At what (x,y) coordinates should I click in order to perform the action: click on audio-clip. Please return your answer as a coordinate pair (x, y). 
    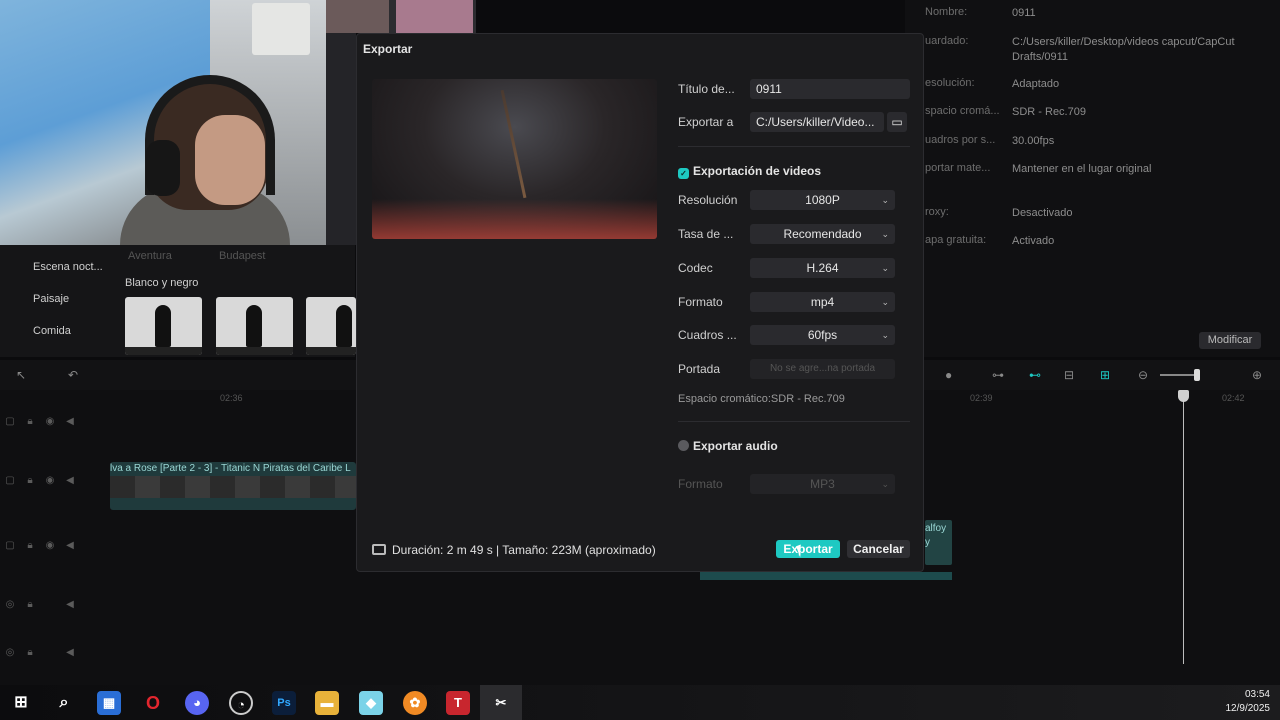
    Looking at the image, I should click on (826, 576).